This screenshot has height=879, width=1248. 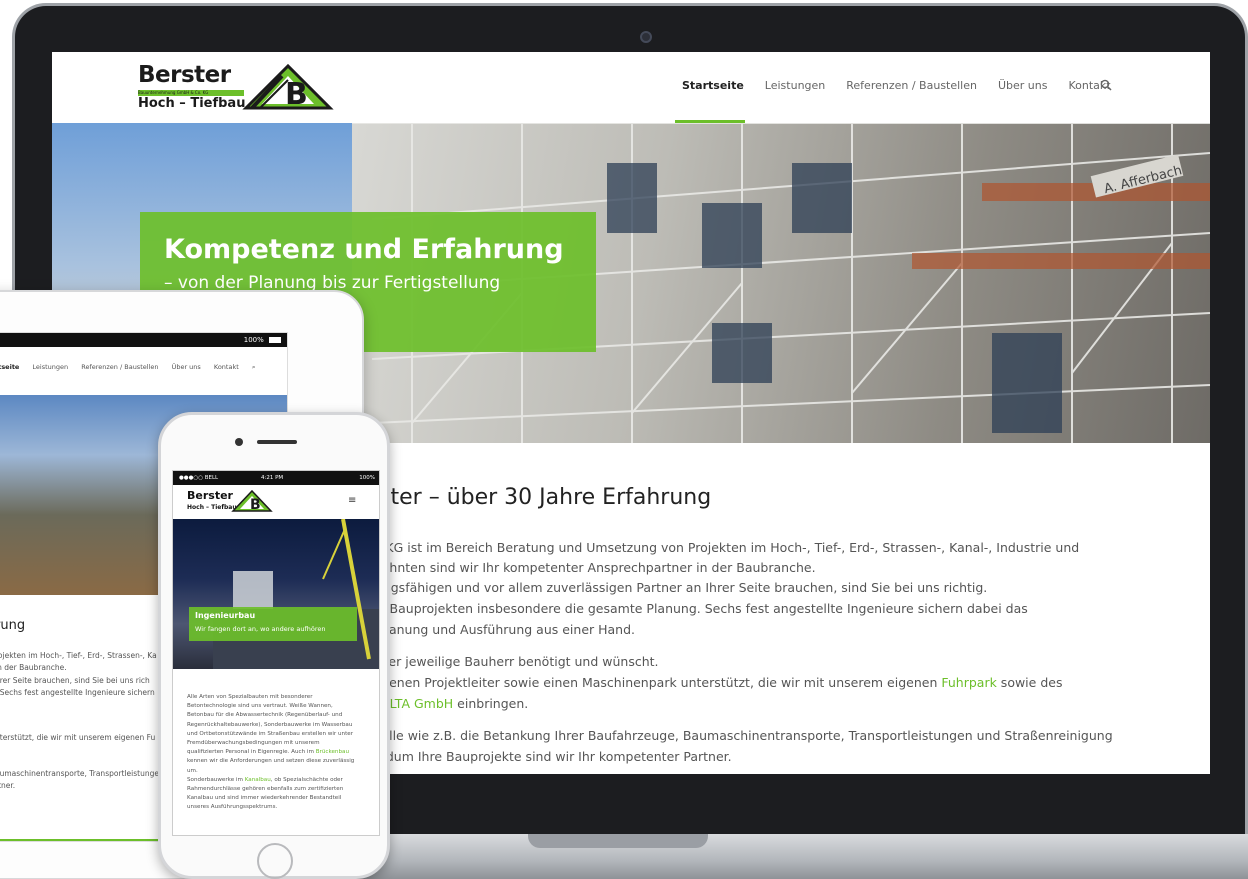 What do you see at coordinates (226, 367) in the screenshot?
I see `tablet-nav-kontakt: Kontakt` at bounding box center [226, 367].